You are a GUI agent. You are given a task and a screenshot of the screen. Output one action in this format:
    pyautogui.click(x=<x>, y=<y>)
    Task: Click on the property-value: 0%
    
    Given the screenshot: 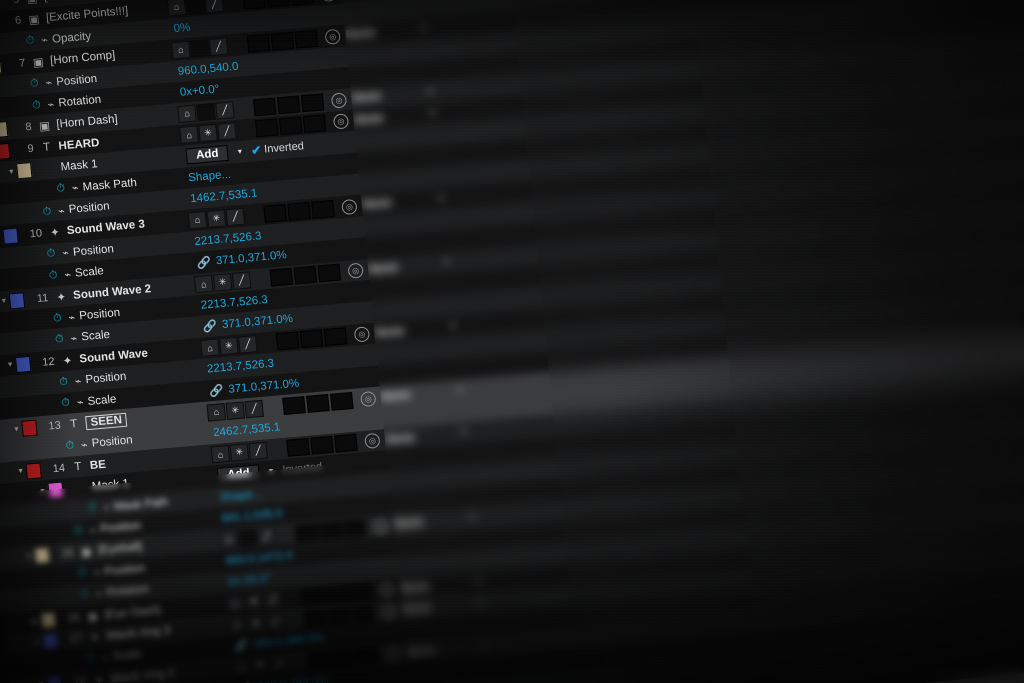 What is the action you would take?
    pyautogui.click(x=182, y=28)
    